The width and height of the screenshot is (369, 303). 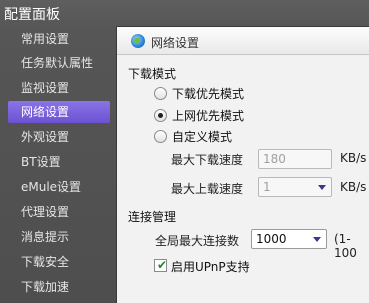 What do you see at coordinates (59, 162) in the screenshot?
I see `sidebar-item-bt: BT设置` at bounding box center [59, 162].